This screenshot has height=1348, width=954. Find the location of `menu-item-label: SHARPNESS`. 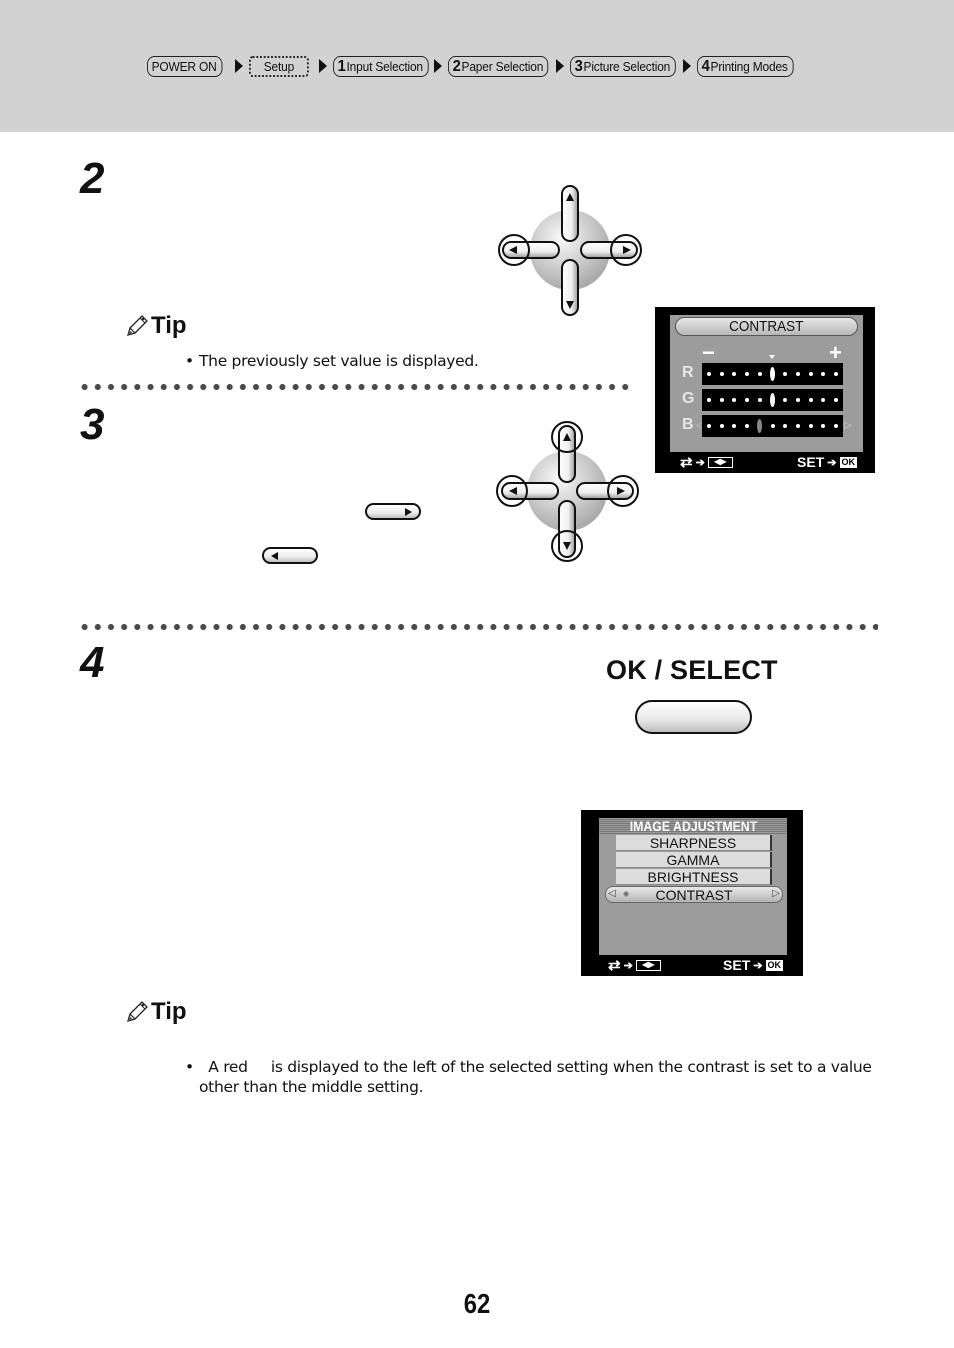

menu-item-label: SHARPNESS is located at coordinates (693, 843).